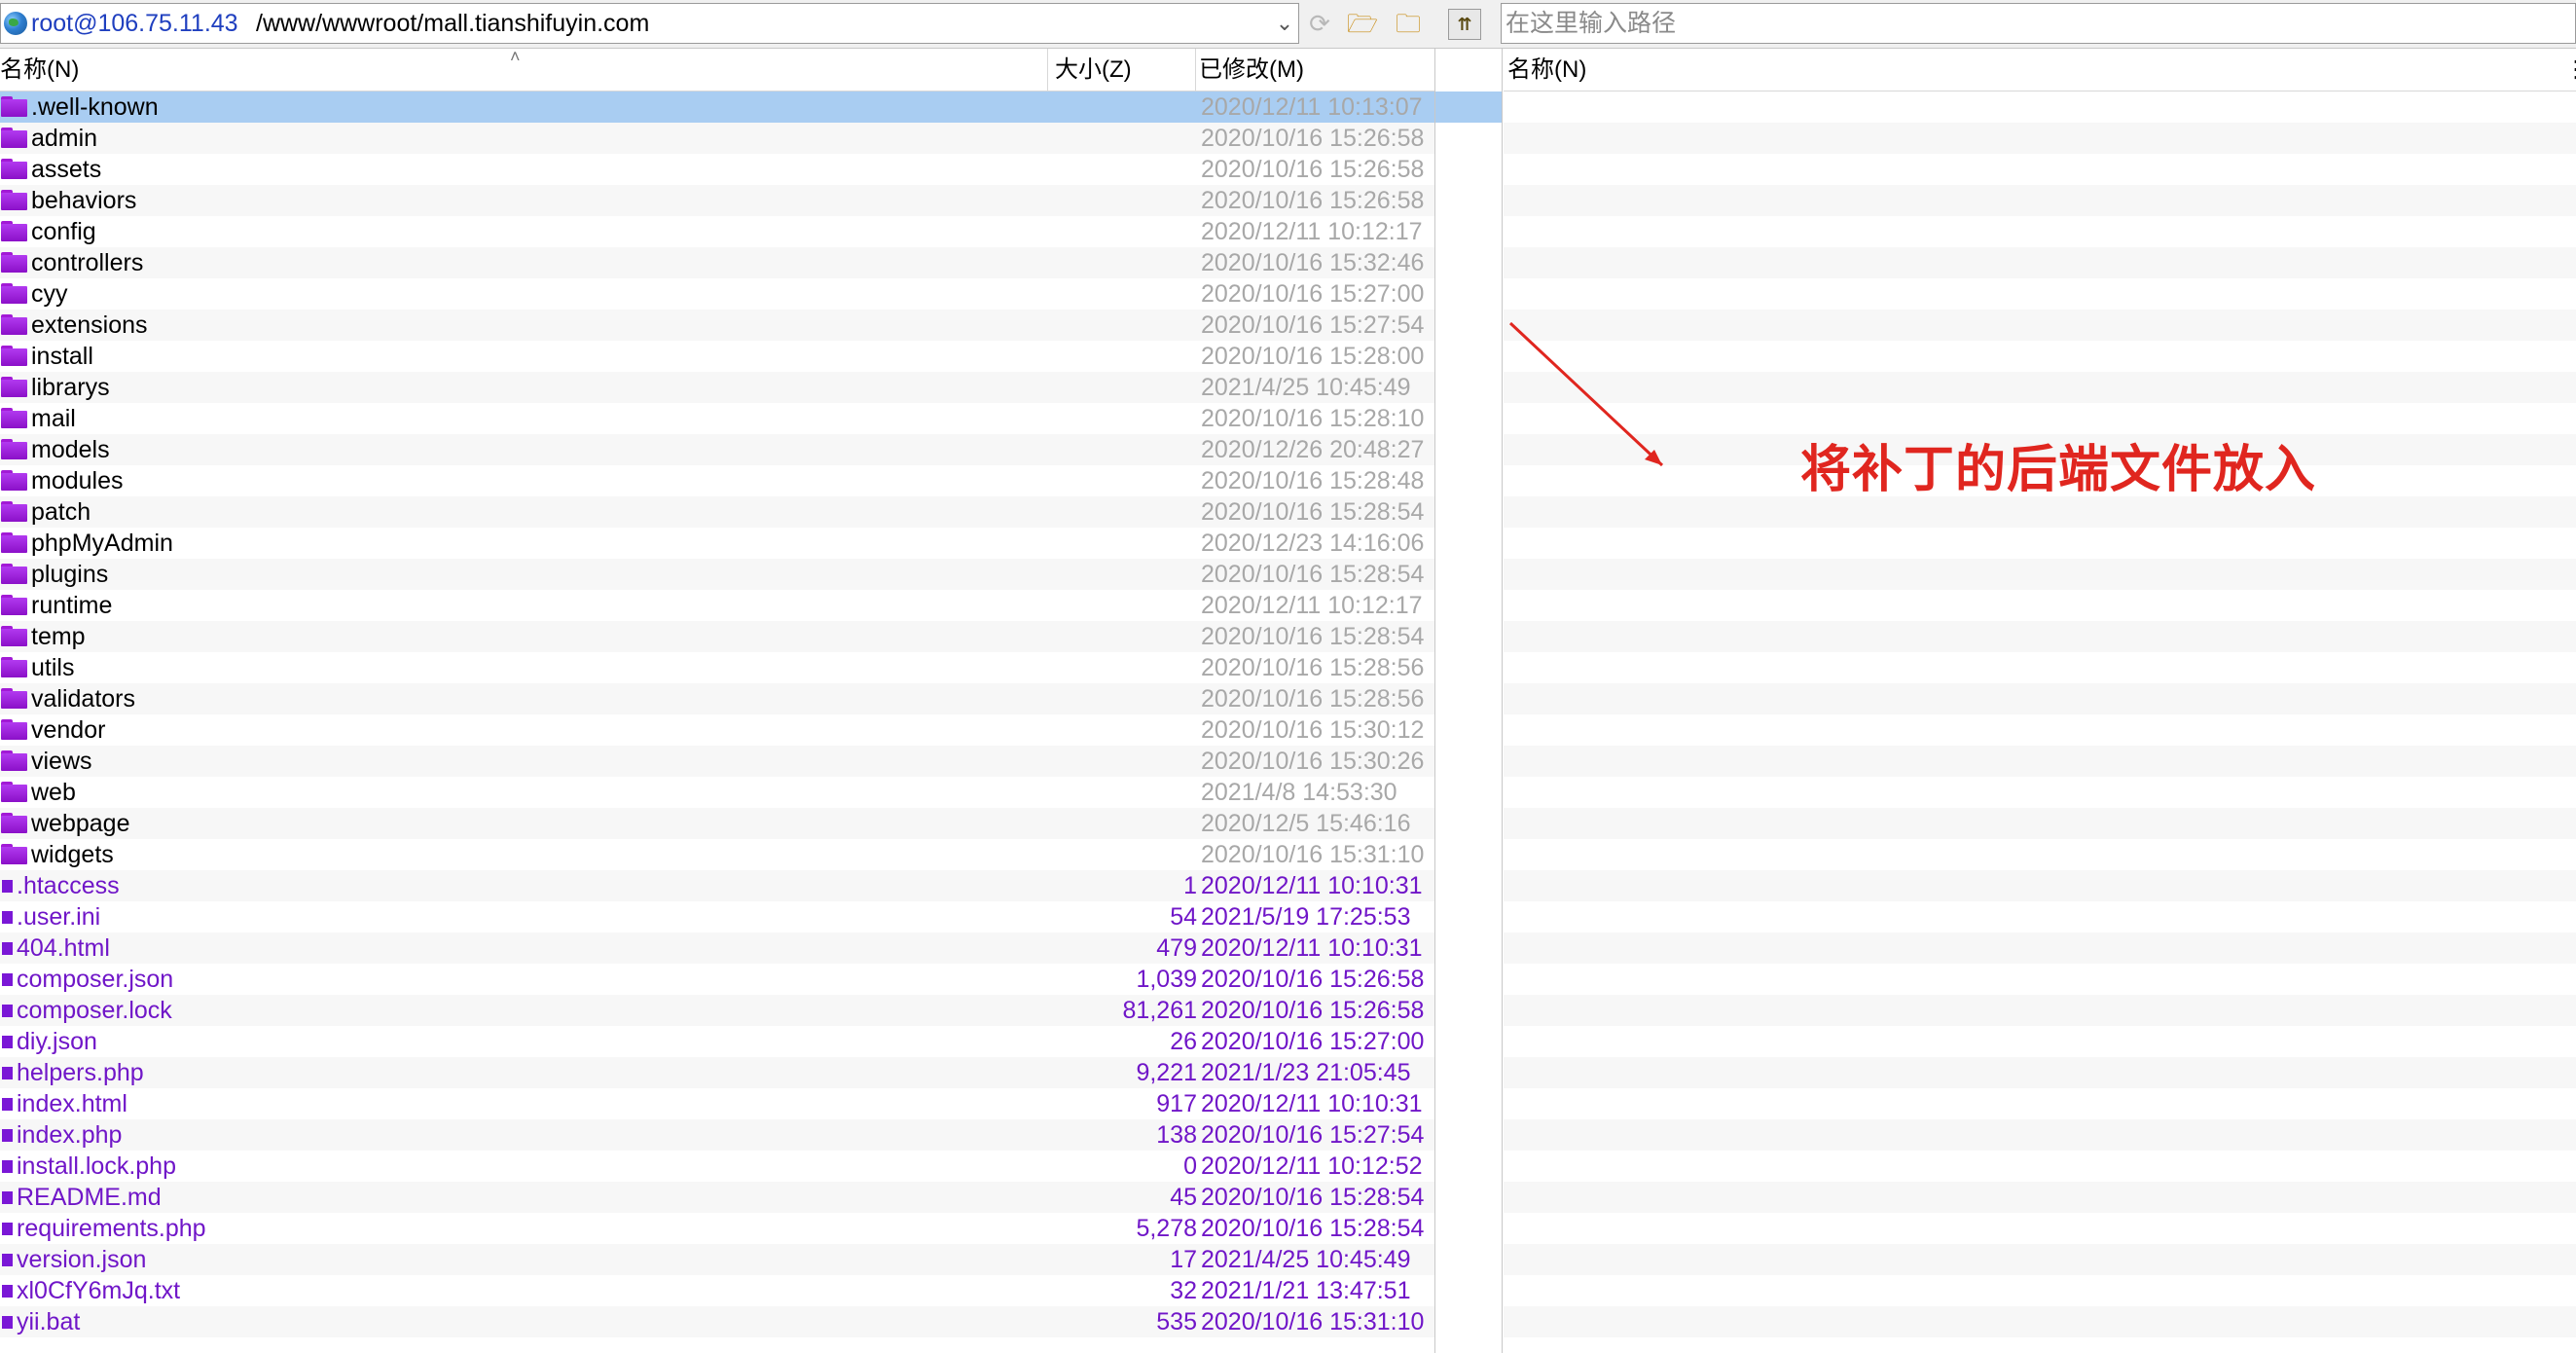  Describe the element at coordinates (717, 294) in the screenshot. I see `folder-row: cyy 2020/10/16 15:27:00` at that location.